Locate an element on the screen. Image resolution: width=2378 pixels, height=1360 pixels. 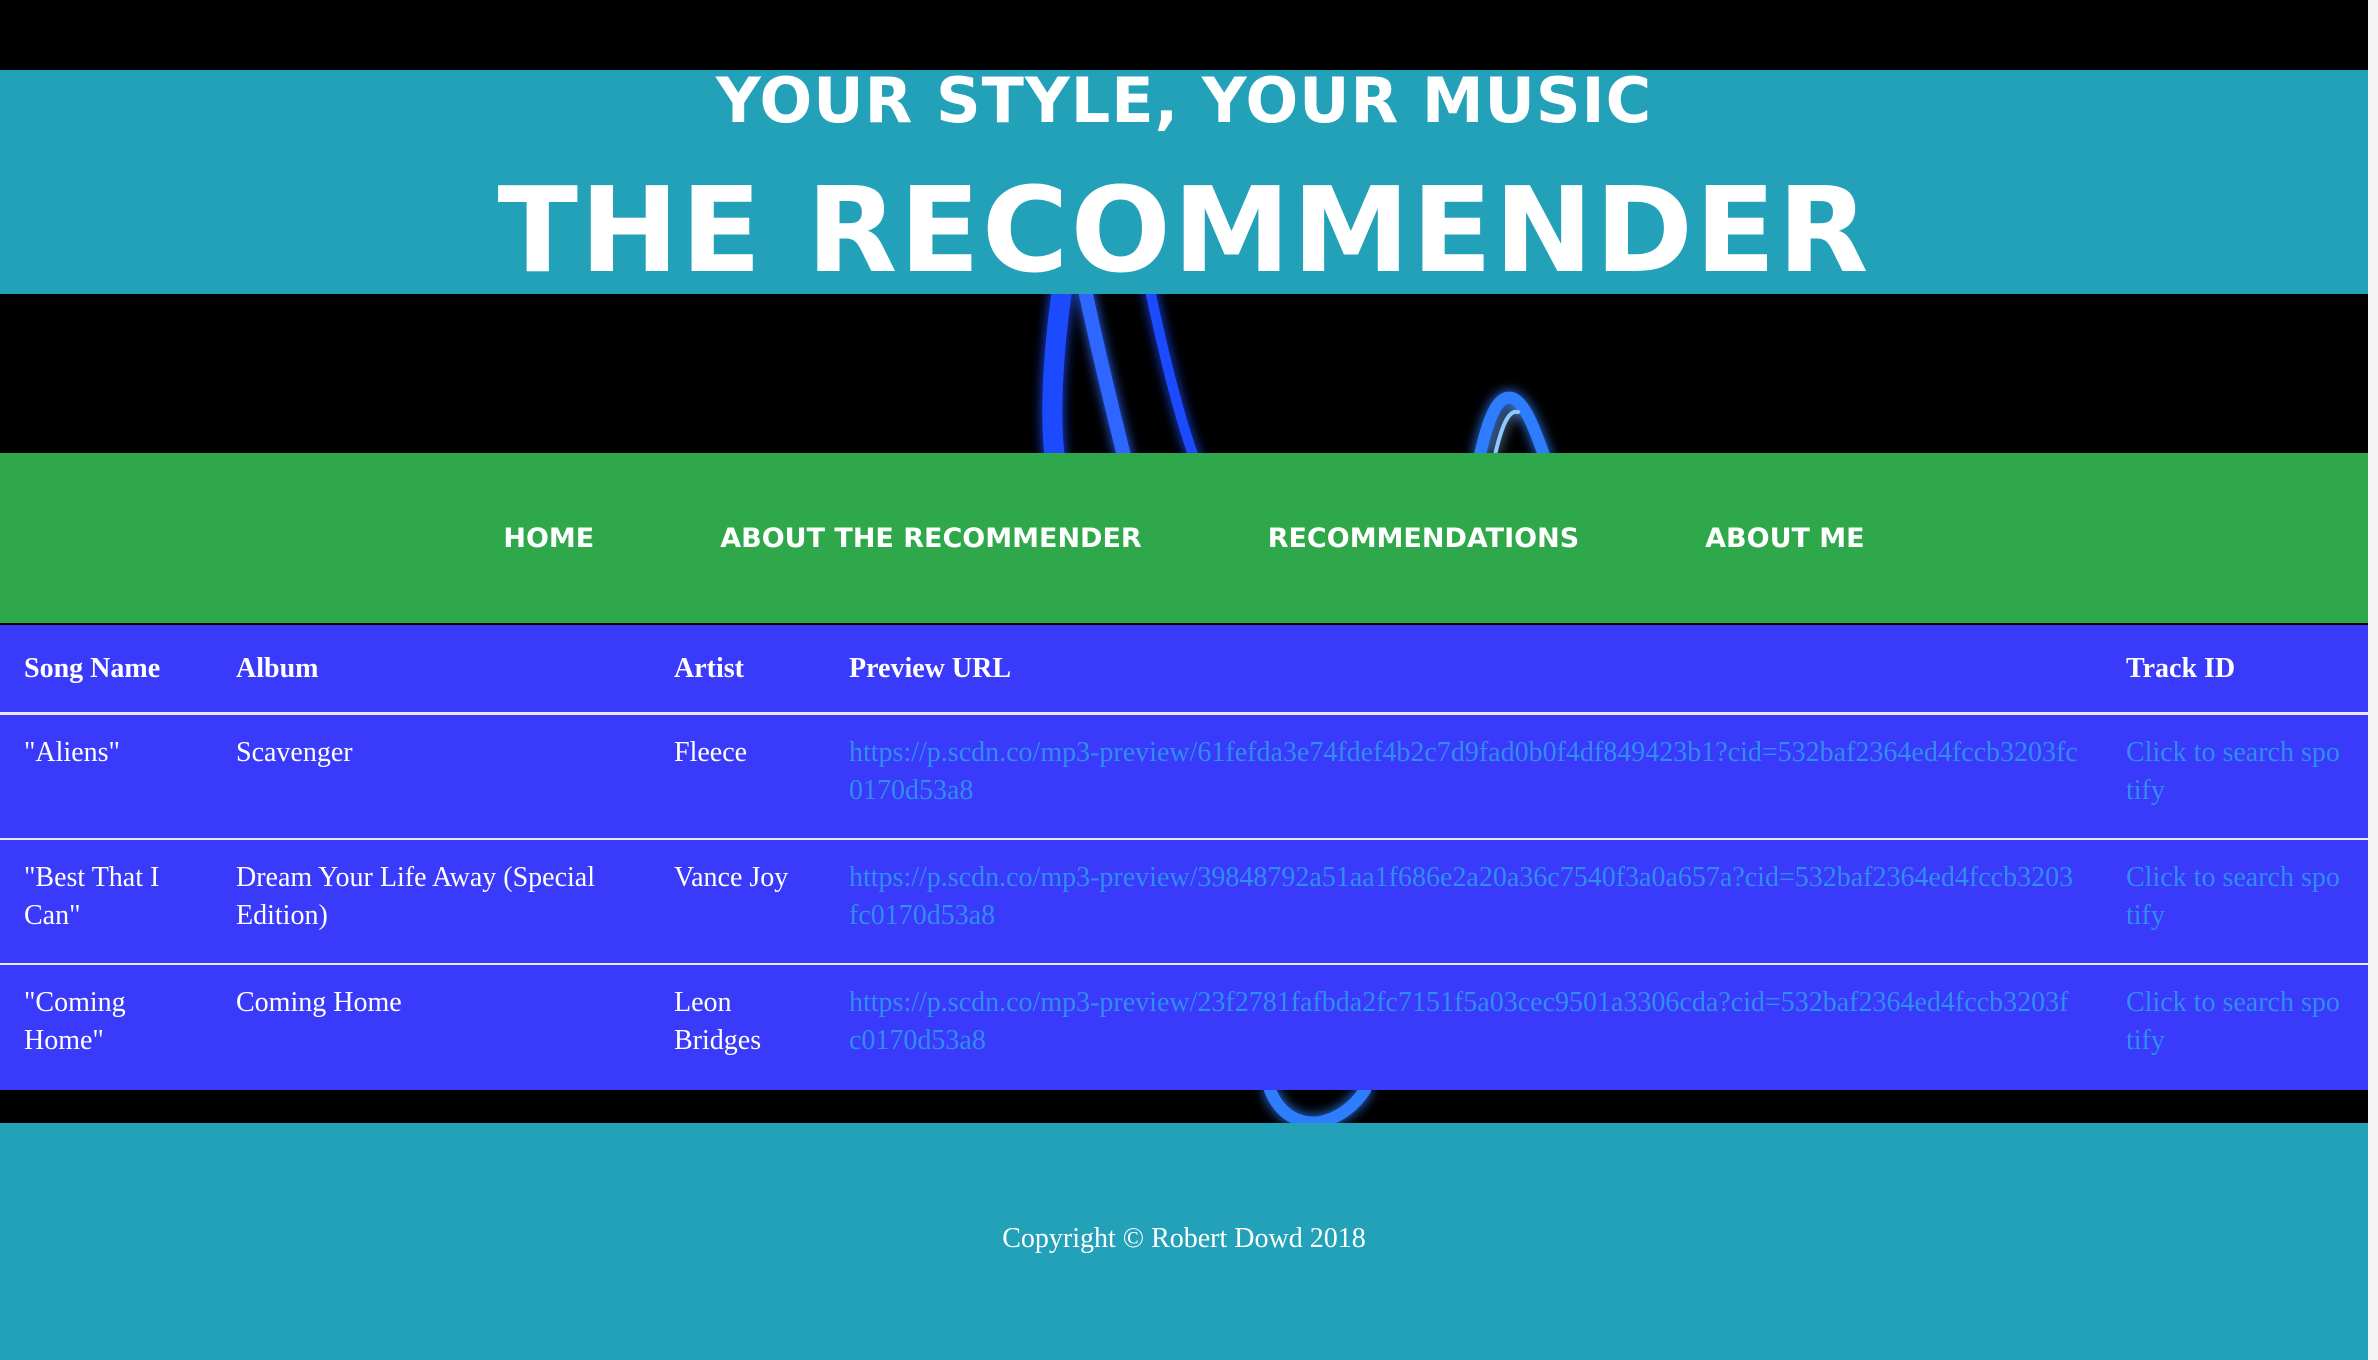
nav-about-me: ABOUT ME is located at coordinates (1784, 538).